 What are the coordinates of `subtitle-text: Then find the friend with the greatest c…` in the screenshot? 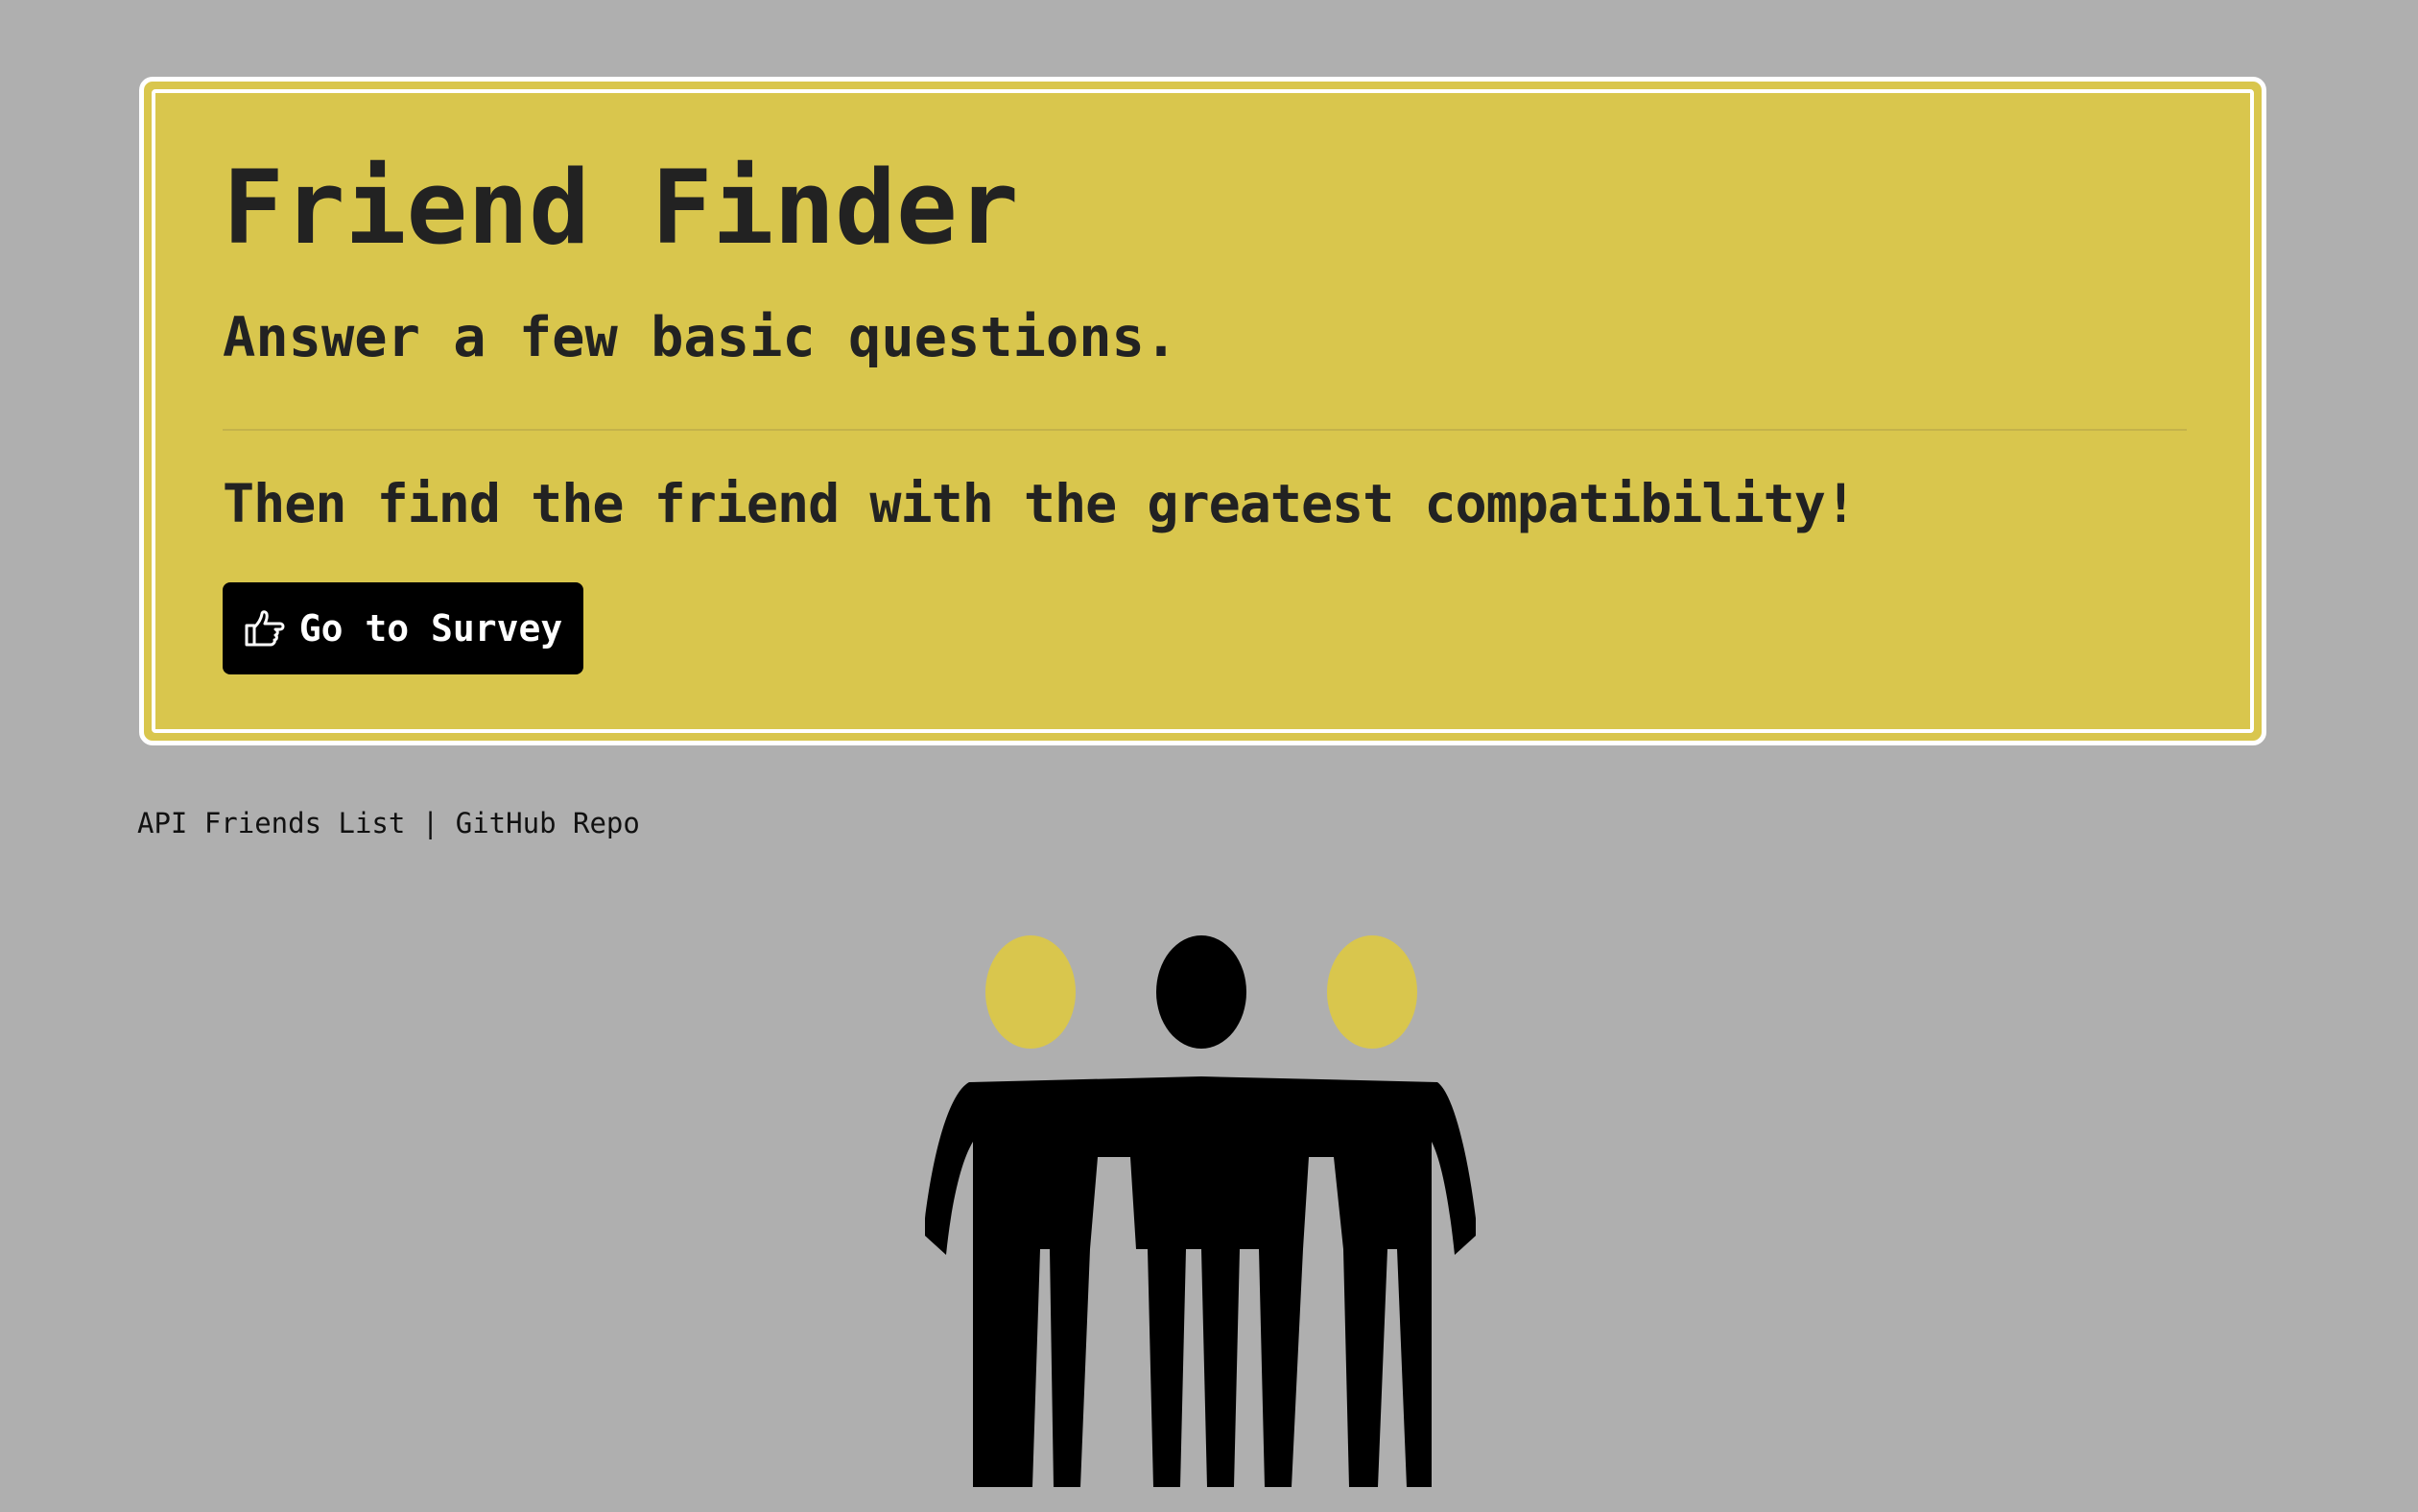 It's located at (1040, 503).